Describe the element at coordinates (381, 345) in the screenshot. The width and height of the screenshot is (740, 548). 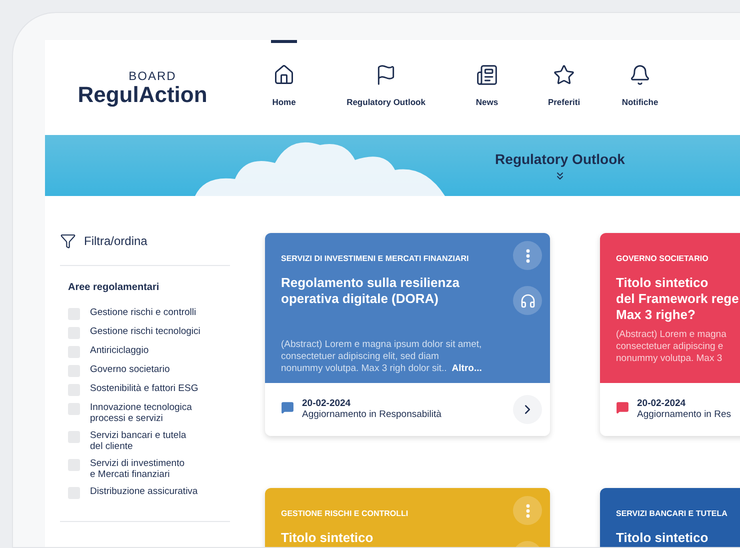
I see `card-abstract: (Abstract) Lorem e magna ipsum dolor sit amet,` at that location.